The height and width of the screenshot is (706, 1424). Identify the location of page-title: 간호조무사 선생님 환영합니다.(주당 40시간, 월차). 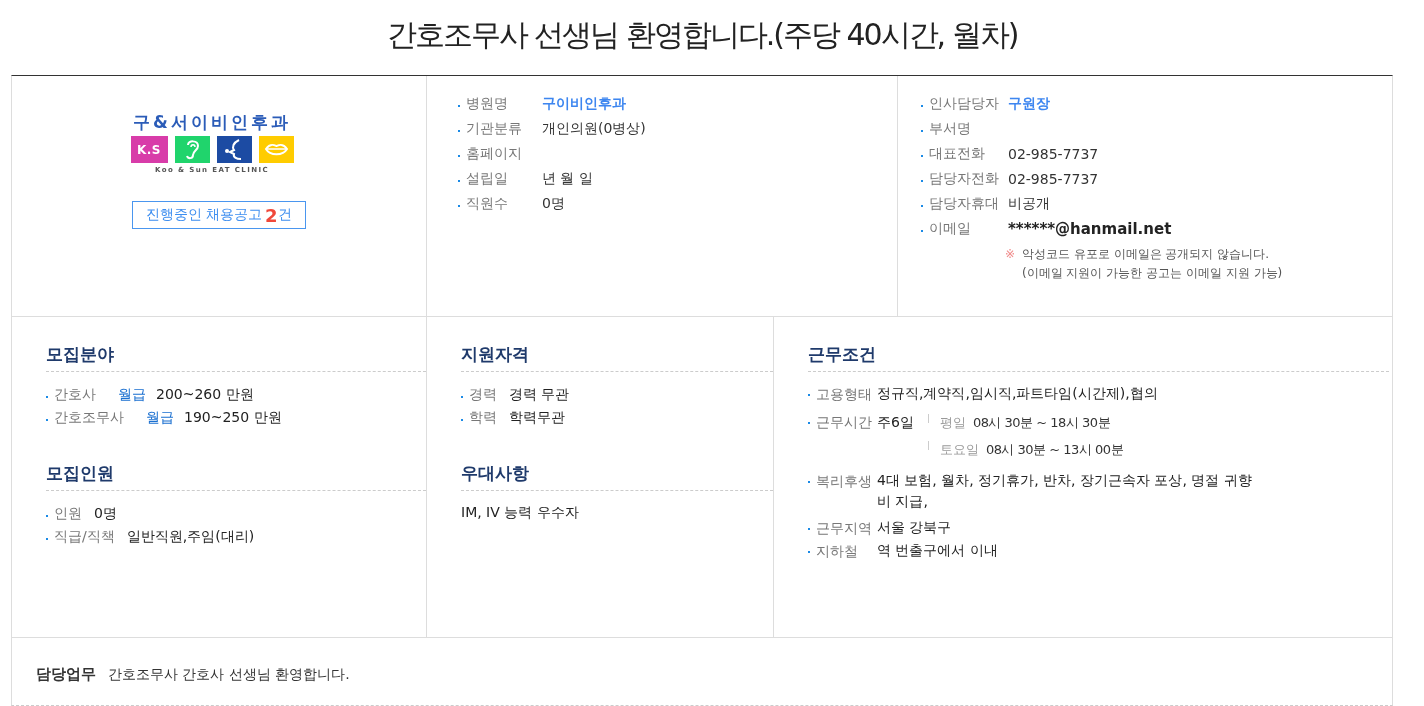
(702, 35).